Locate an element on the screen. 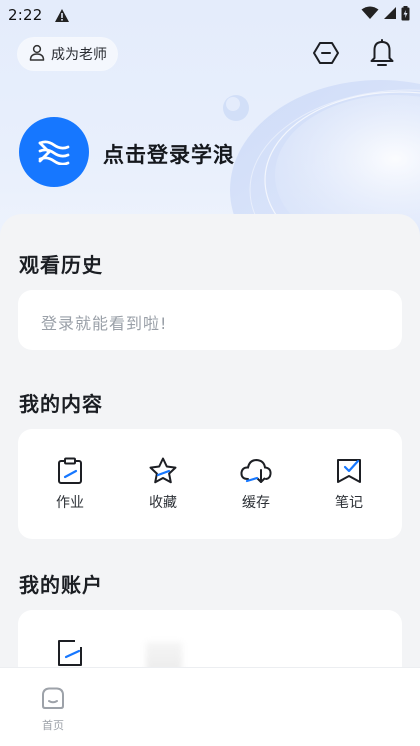  my-account-title: 我的账户 is located at coordinates (61, 585).